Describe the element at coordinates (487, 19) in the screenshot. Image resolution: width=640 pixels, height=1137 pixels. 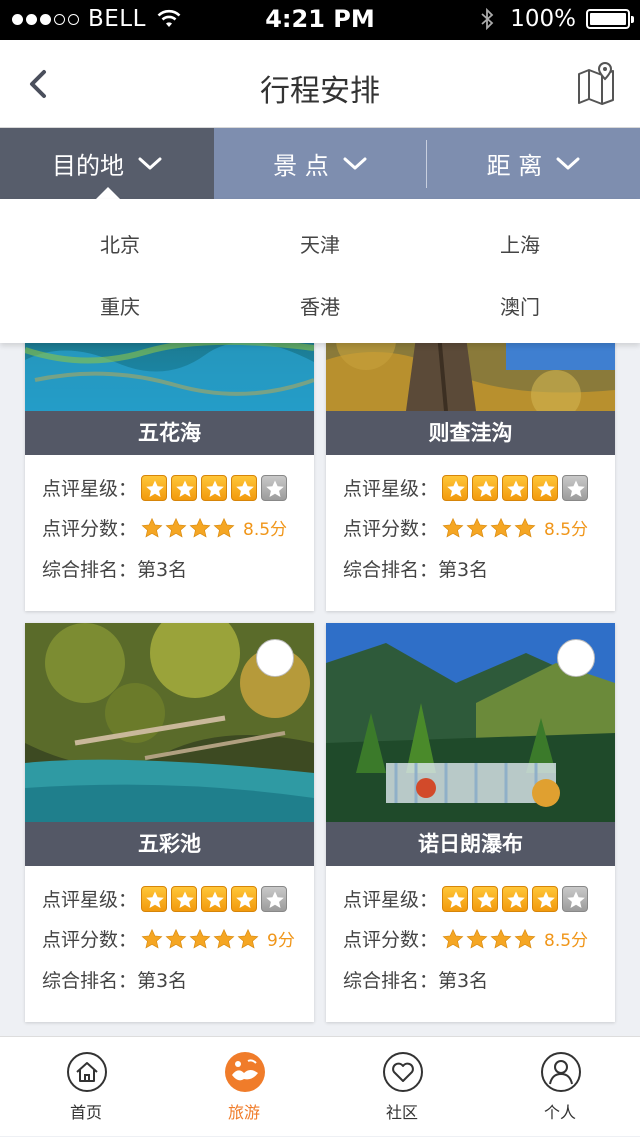
I see `bluetooth-icon` at that location.